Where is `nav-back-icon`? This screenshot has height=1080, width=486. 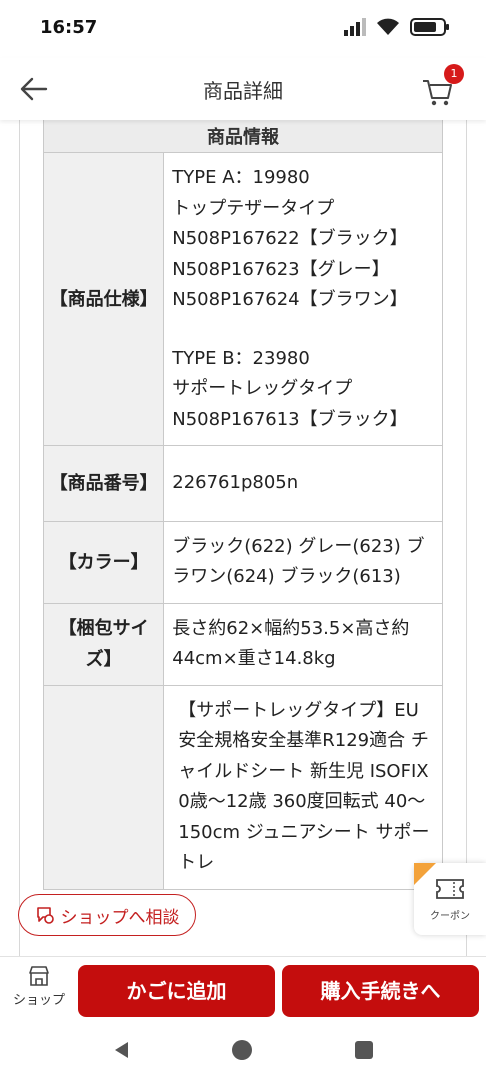 nav-back-icon is located at coordinates (122, 1050).